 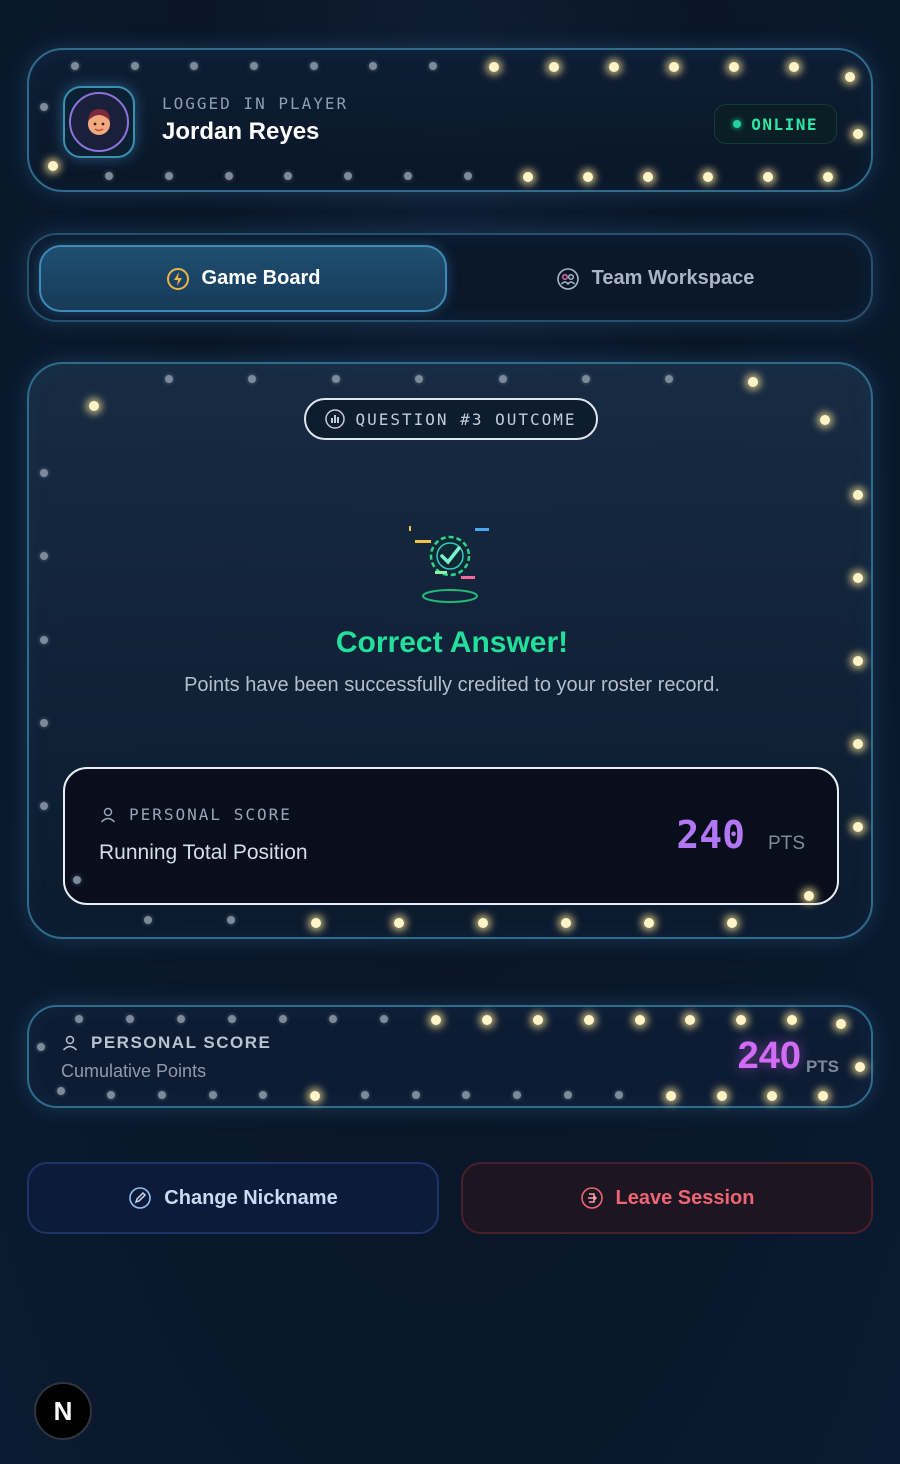 I want to click on cumulative-label: PERSONAL SCORE, so click(x=181, y=1042).